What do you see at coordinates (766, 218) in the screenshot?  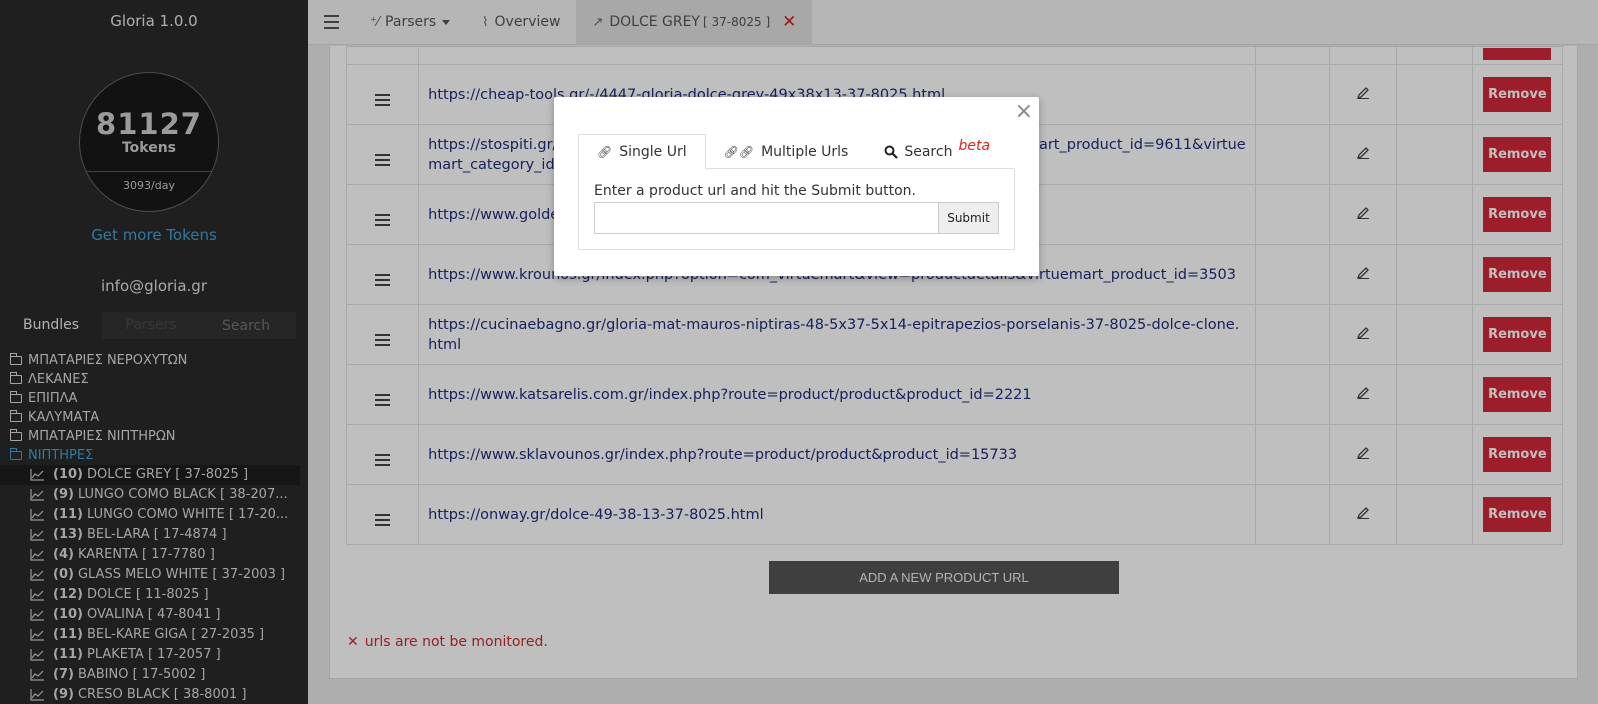 I see `product-url-input` at bounding box center [766, 218].